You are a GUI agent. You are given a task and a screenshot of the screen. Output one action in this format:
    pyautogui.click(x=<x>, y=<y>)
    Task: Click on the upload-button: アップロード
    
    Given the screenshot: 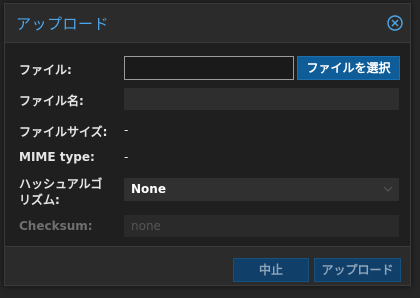 What is the action you would take?
    pyautogui.click(x=357, y=270)
    